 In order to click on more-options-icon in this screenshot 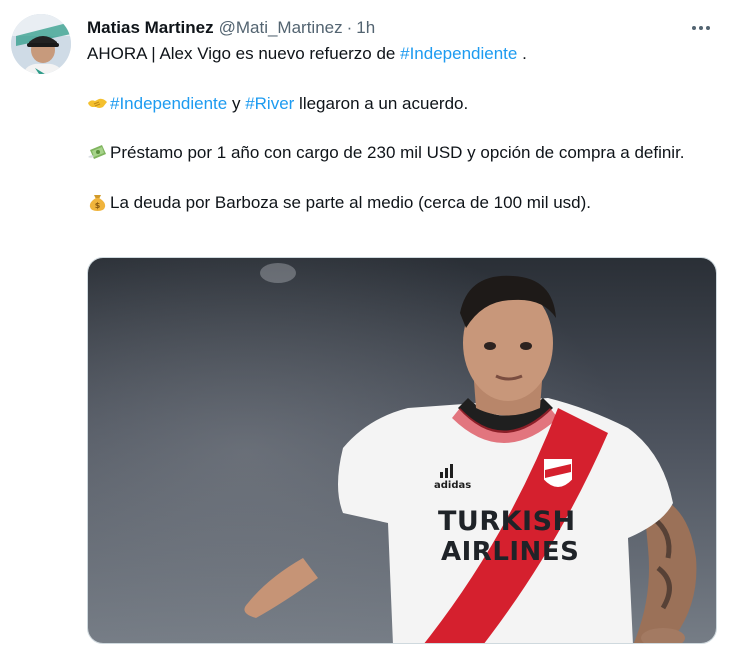, I will do `click(701, 28)`.